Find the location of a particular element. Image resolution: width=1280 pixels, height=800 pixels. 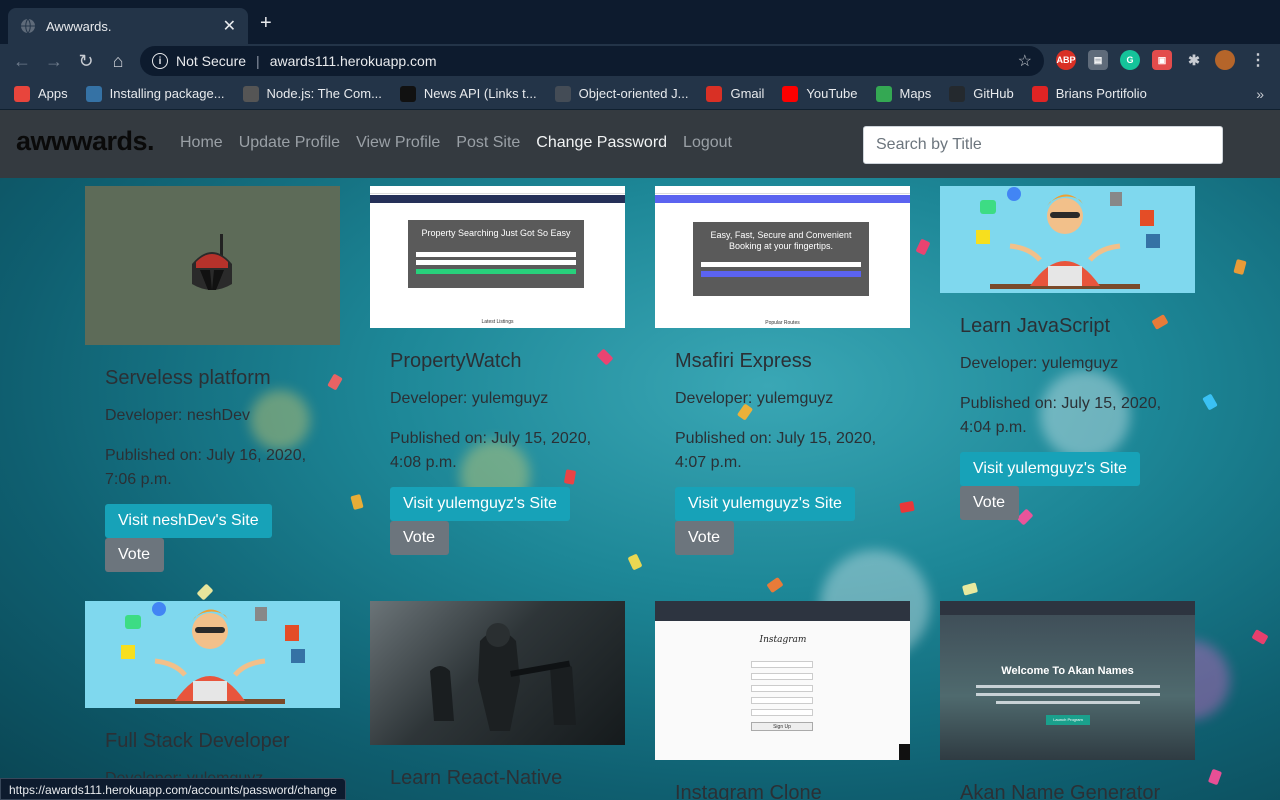

project-developer: Developer: yulemguyz is located at coordinates (754, 398).